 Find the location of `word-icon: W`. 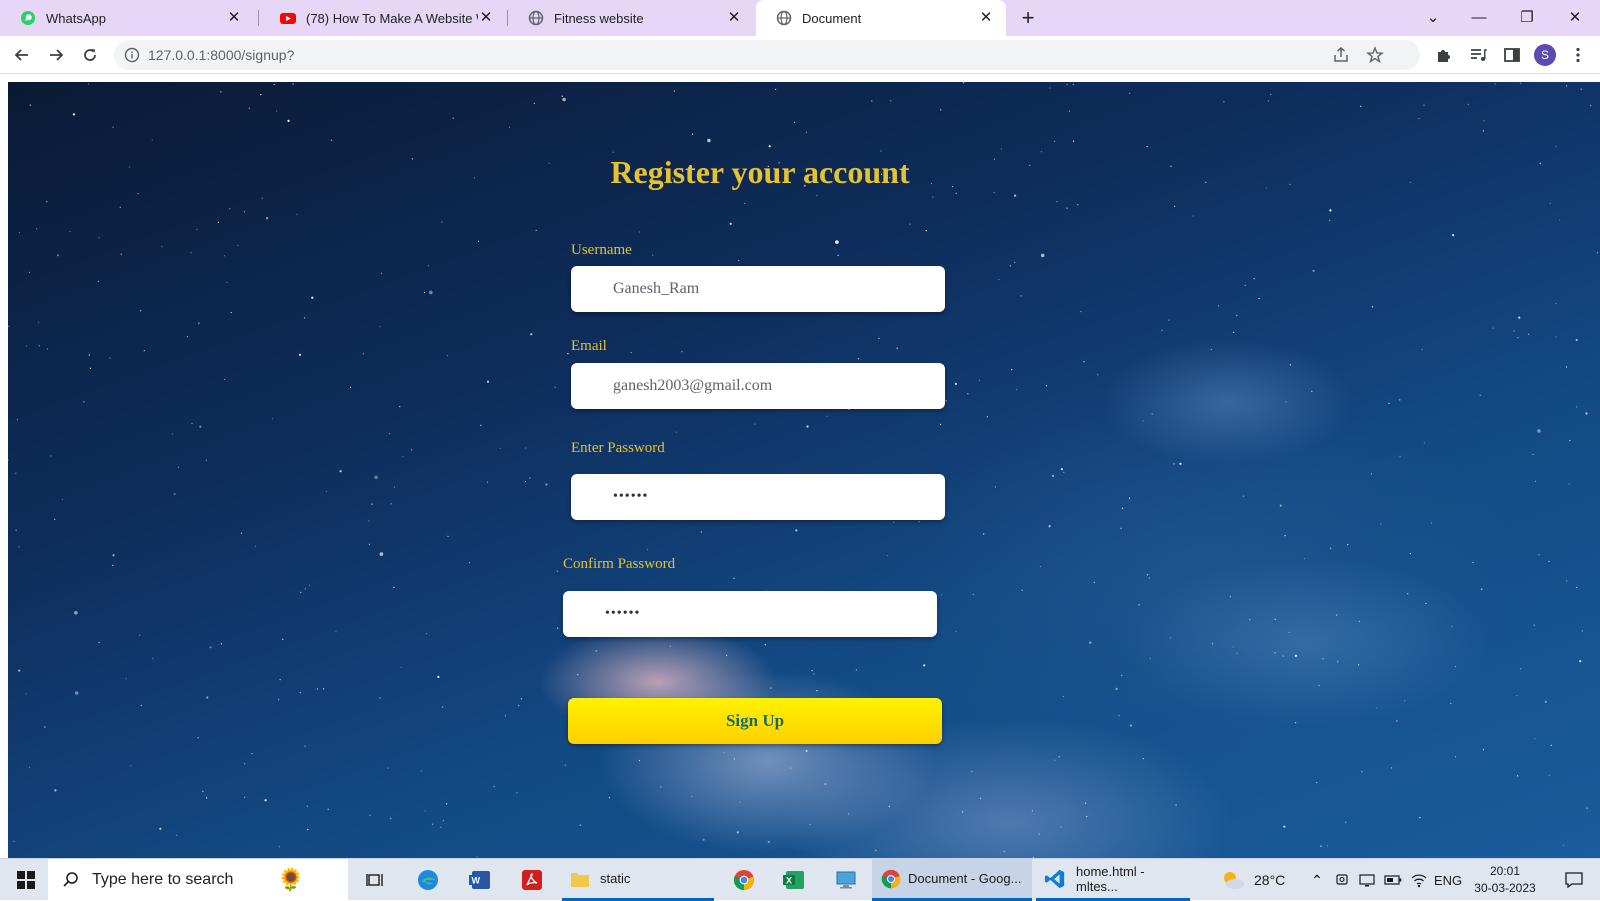

word-icon: W is located at coordinates (479, 880).